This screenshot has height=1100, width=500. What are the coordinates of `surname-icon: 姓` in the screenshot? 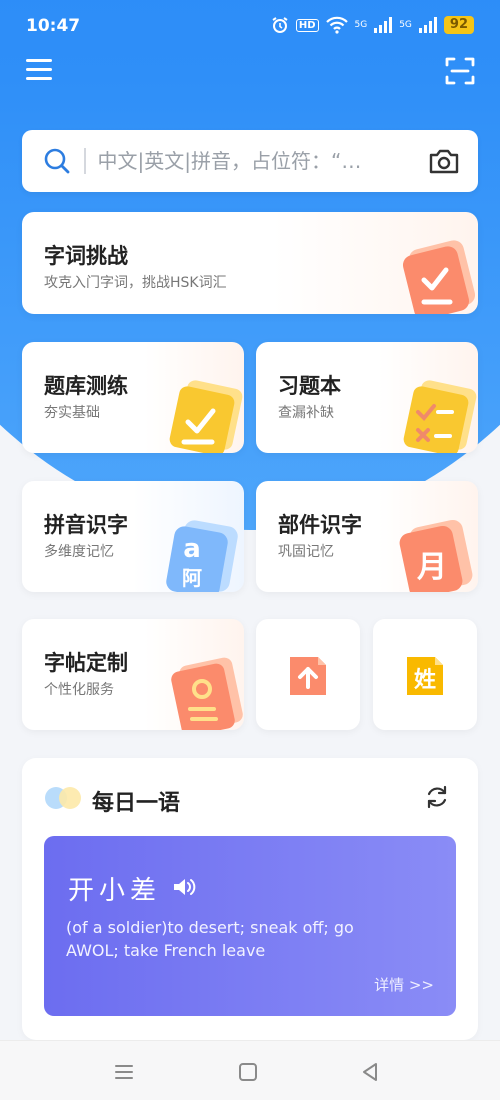 It's located at (425, 676).